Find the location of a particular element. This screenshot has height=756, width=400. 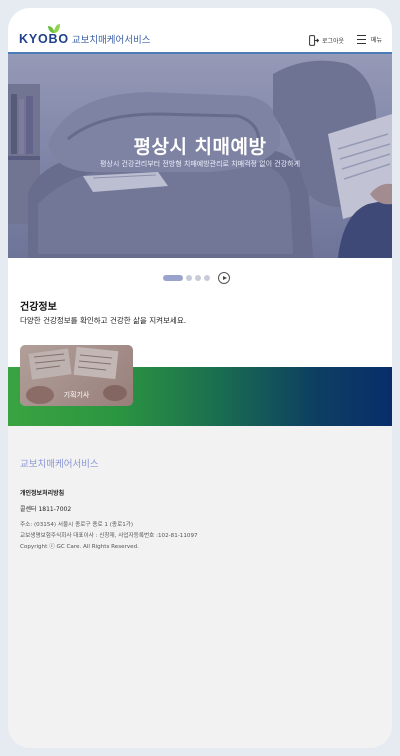

article-card: 기획기사 is located at coordinates (76, 375).